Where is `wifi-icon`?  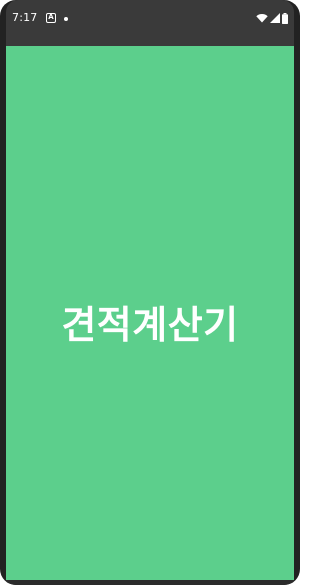
wifi-icon is located at coordinates (262, 18).